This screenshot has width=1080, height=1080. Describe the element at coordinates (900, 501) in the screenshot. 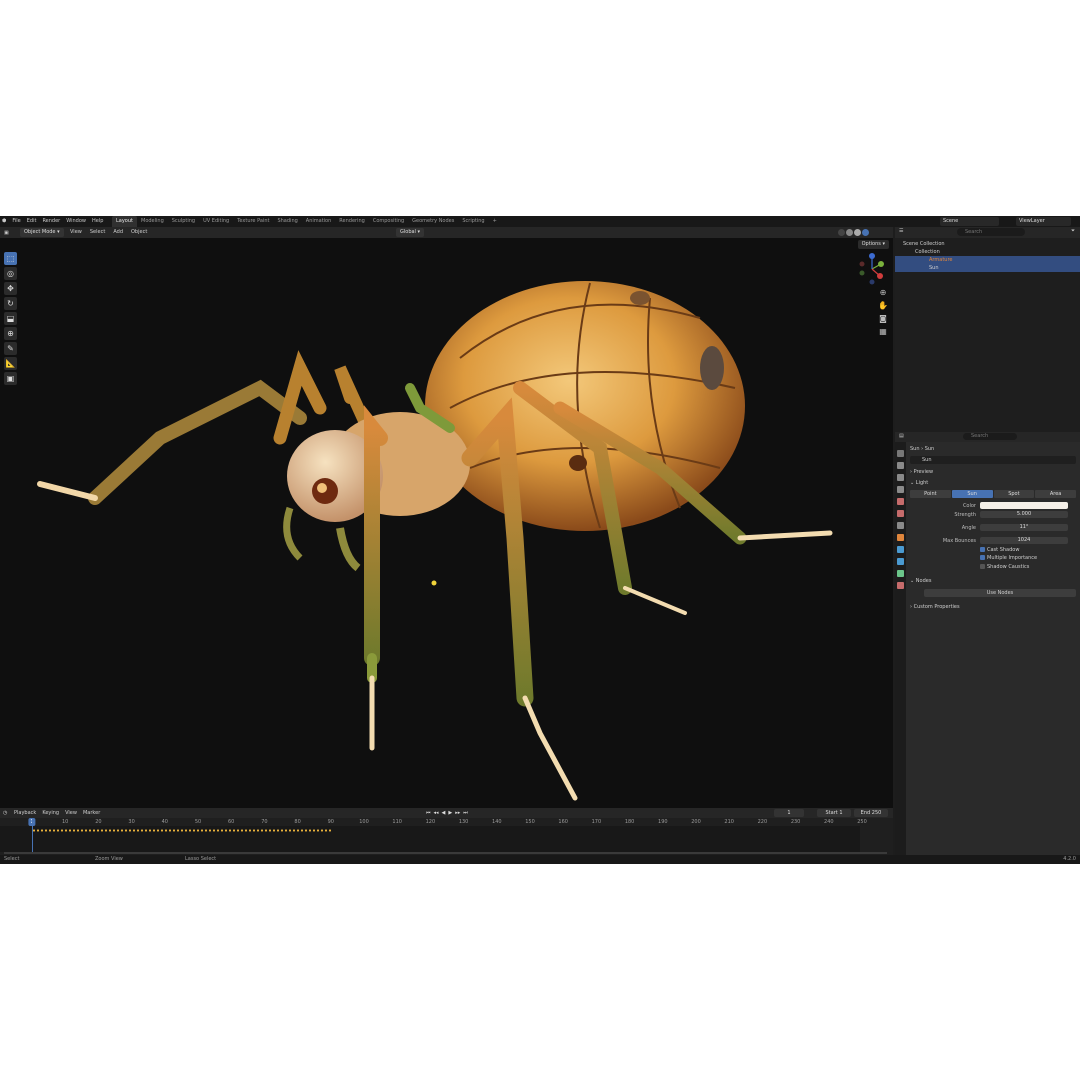

I see `scene-tab-icon` at that location.